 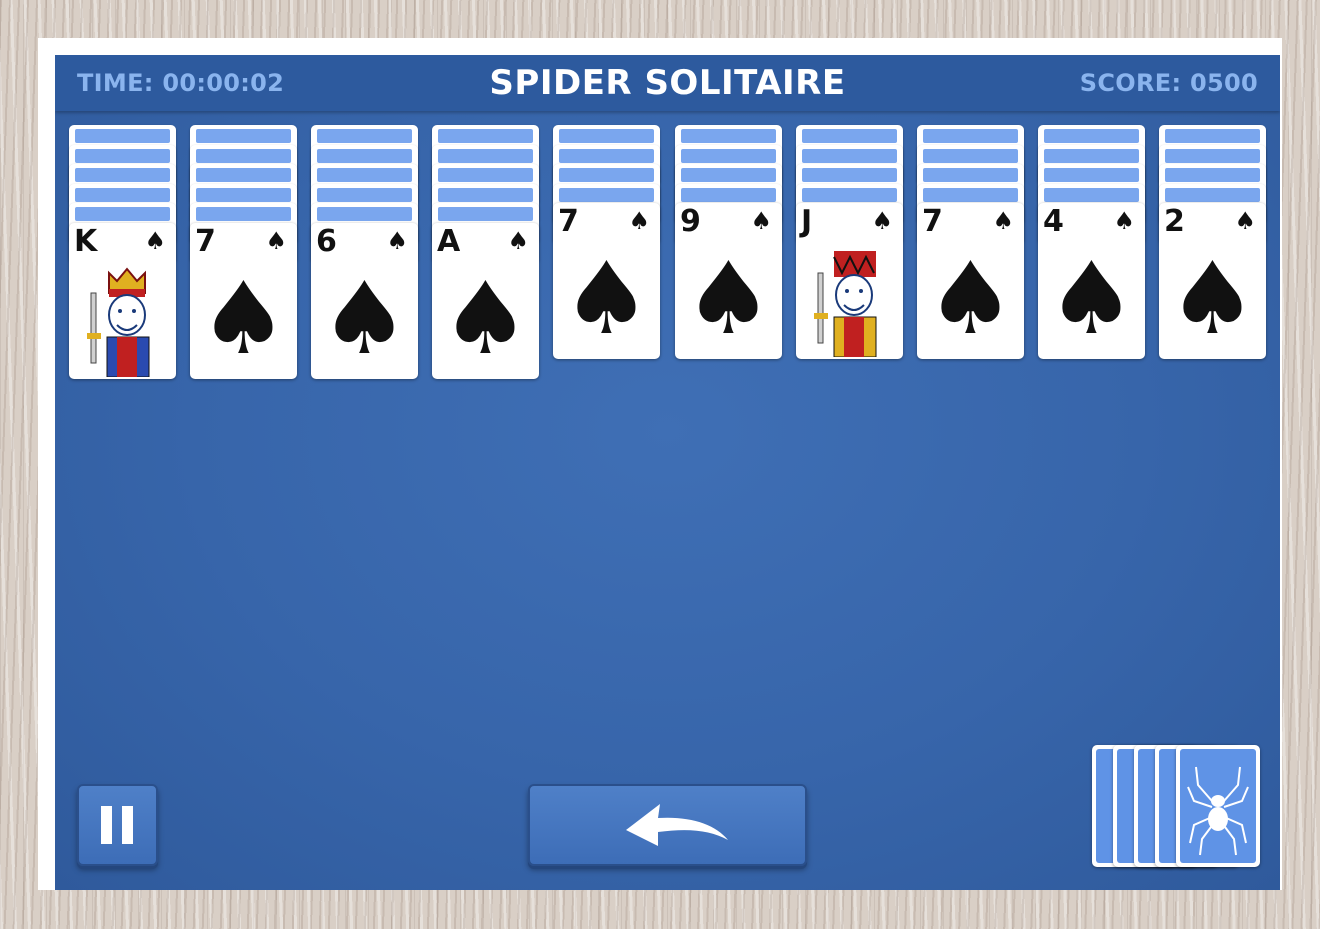 I want to click on spider-icon, so click(x=1218, y=811).